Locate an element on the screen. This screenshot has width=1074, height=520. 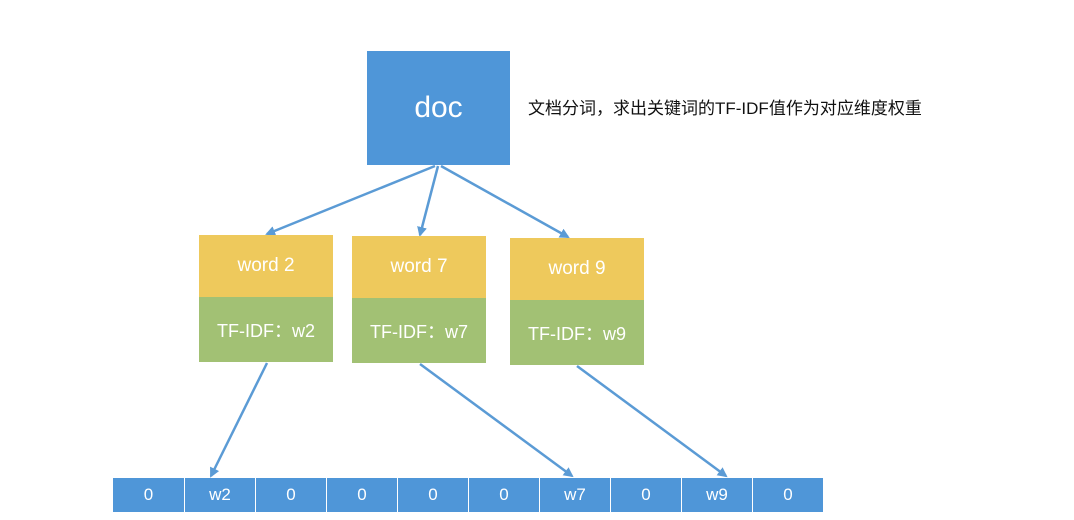
word-card-9: word 9 TF-IDF：w9 is located at coordinates (577, 301).